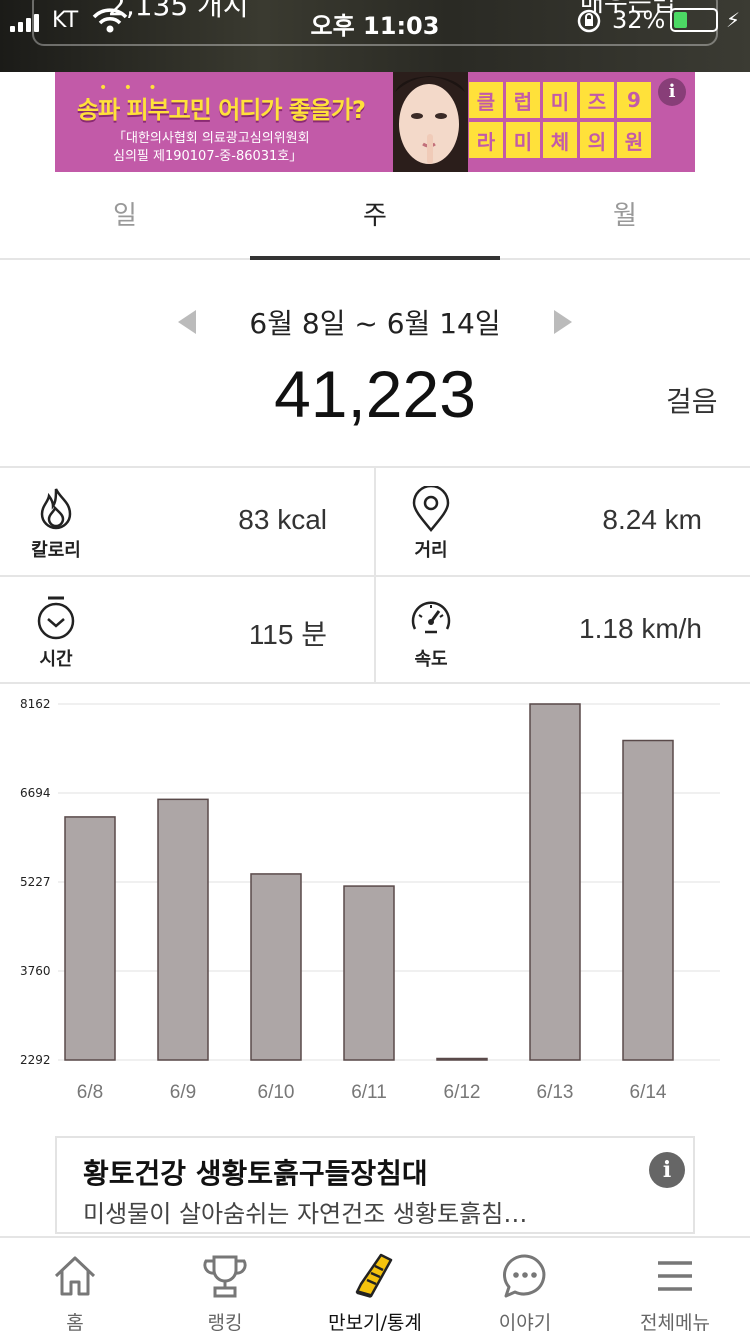 The width and height of the screenshot is (750, 1334). I want to click on bottom-nav: 홈 랭킹 만보기/통계 이야기 전체메뉴, so click(375, 1285).